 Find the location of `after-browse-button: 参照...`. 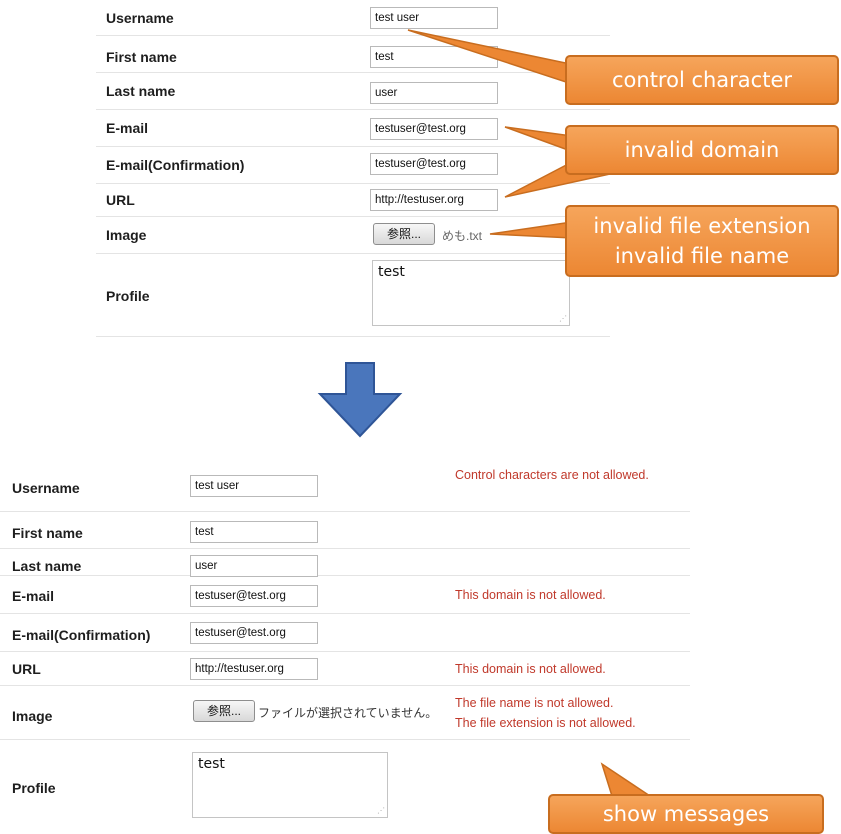

after-browse-button: 参照... is located at coordinates (224, 711).